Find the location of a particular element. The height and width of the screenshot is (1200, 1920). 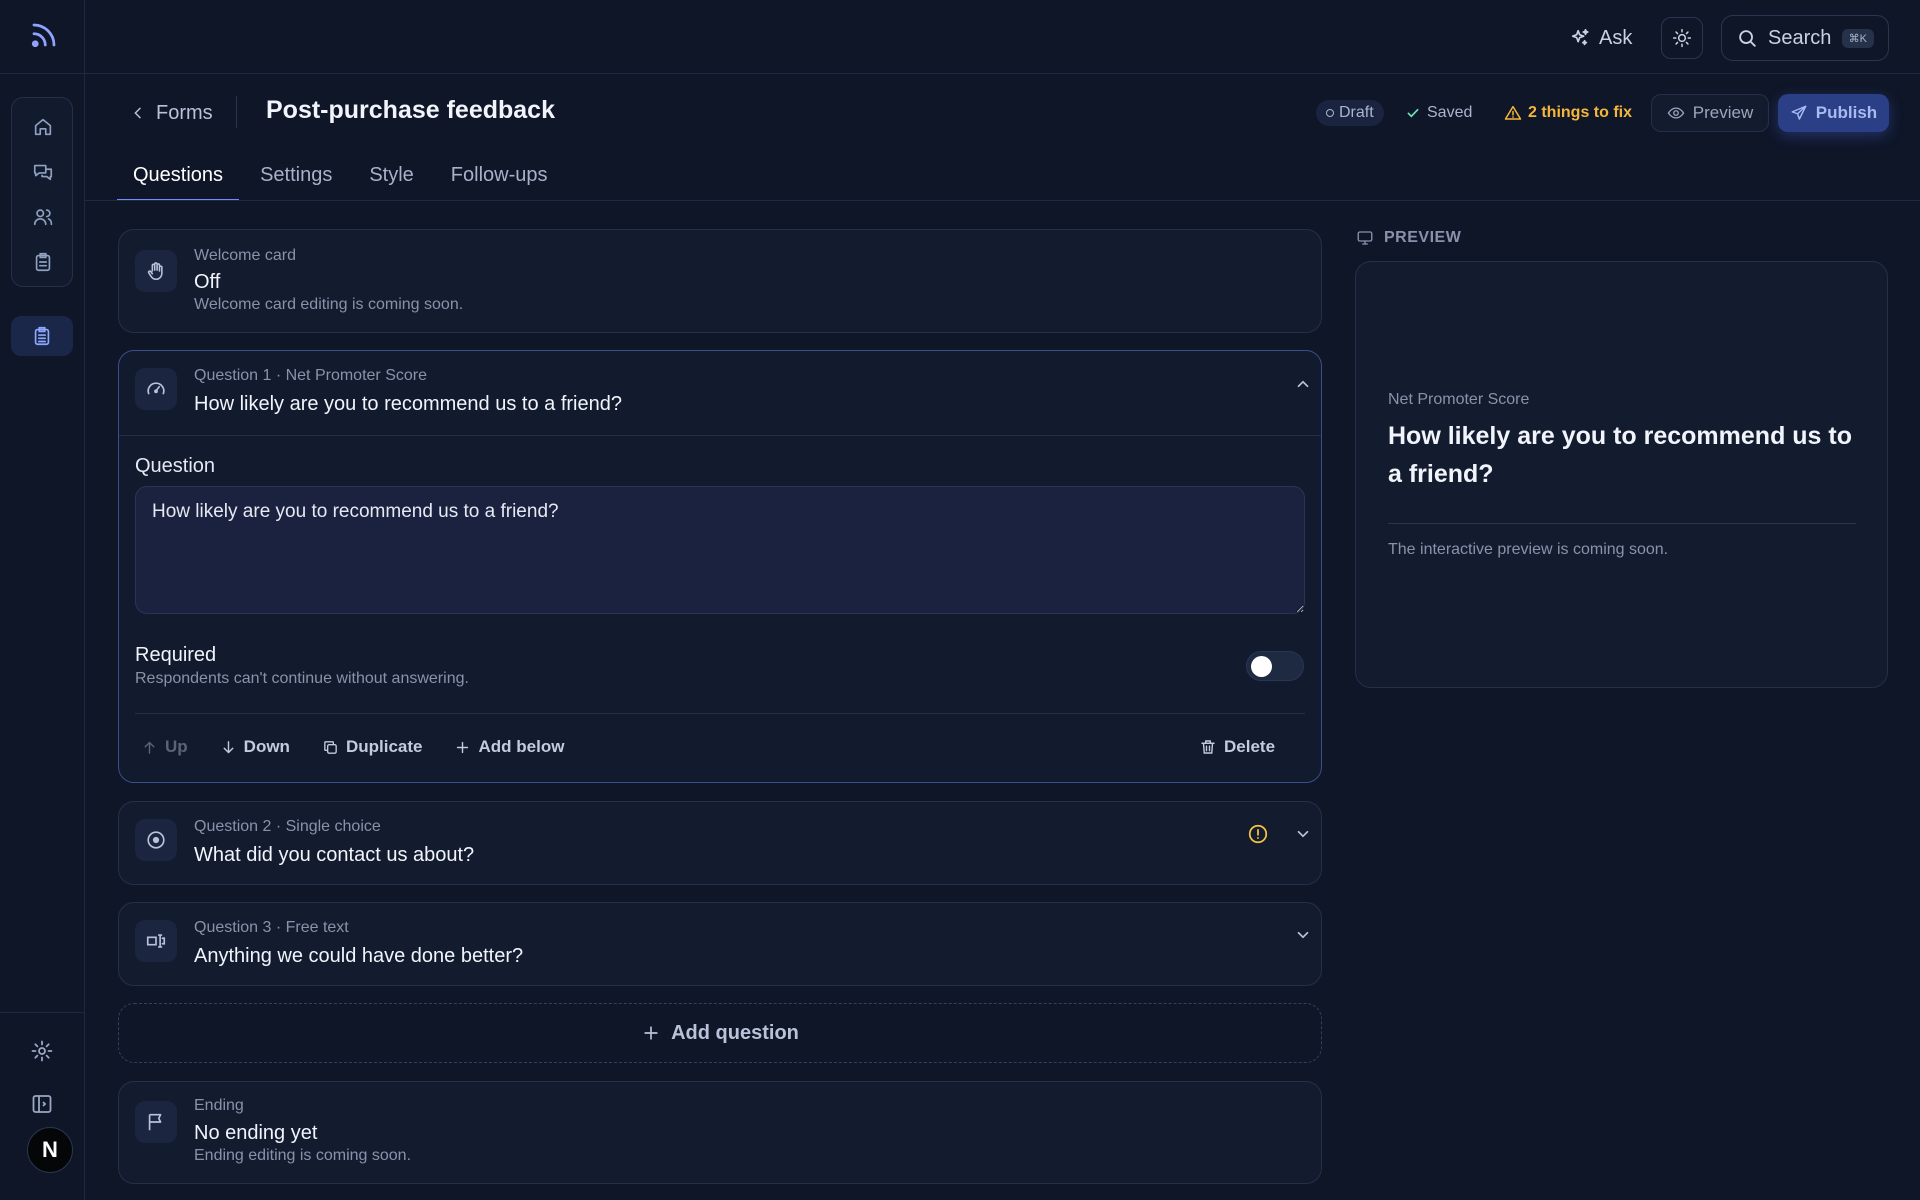

required-label: Required is located at coordinates (176, 655).